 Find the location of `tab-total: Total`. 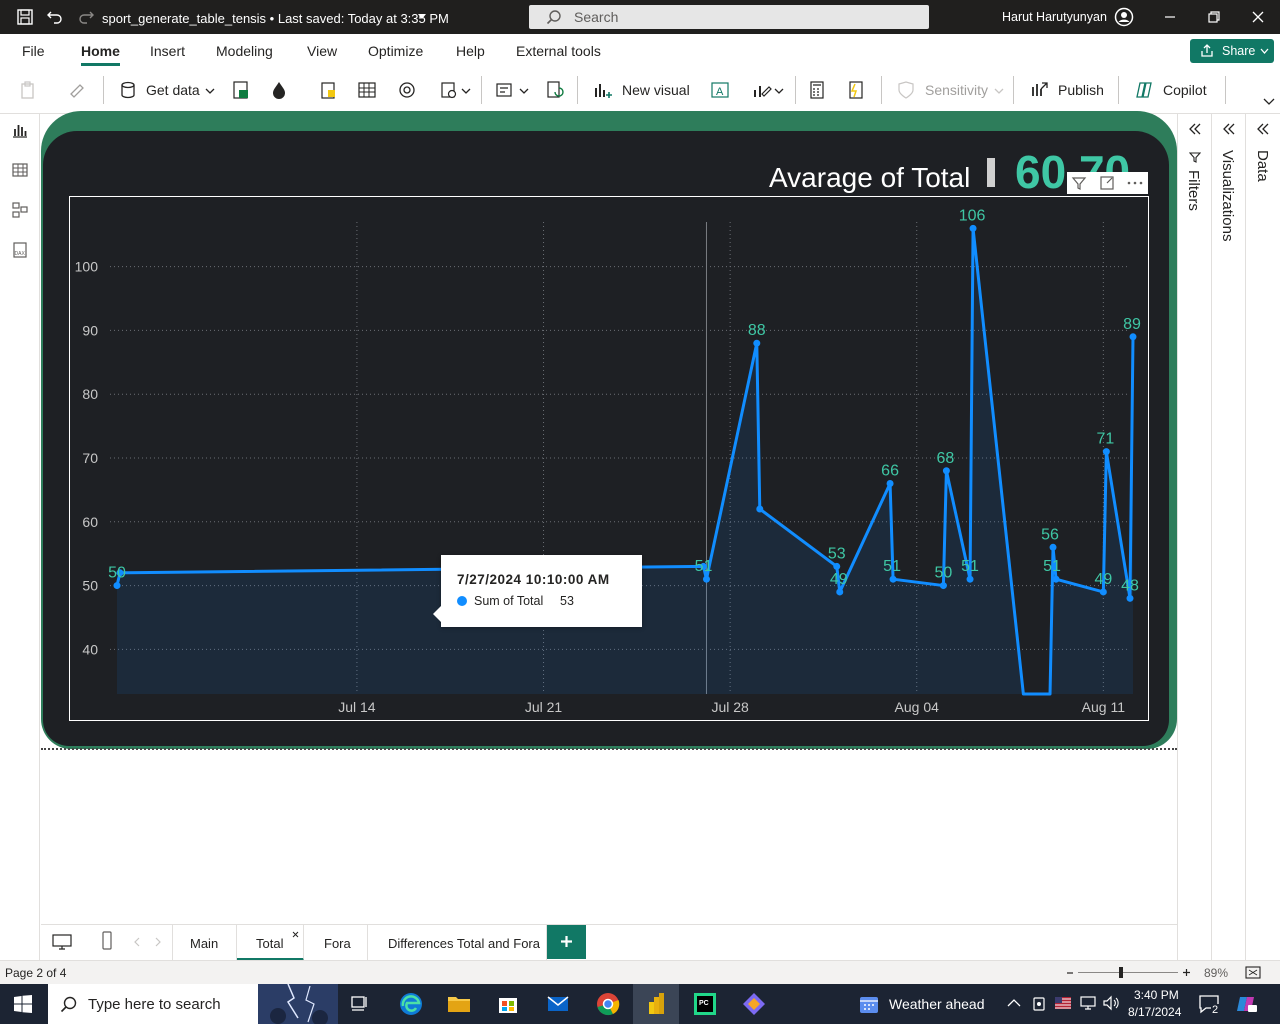

tab-total: Total is located at coordinates (270, 943).